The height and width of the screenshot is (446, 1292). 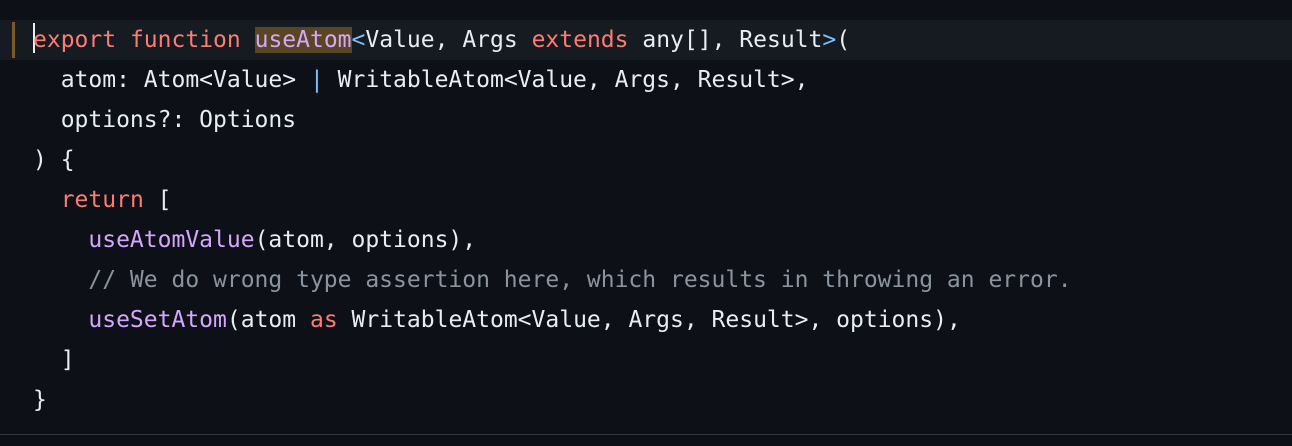 What do you see at coordinates (552, 160) in the screenshot?
I see `code-line: ) {` at bounding box center [552, 160].